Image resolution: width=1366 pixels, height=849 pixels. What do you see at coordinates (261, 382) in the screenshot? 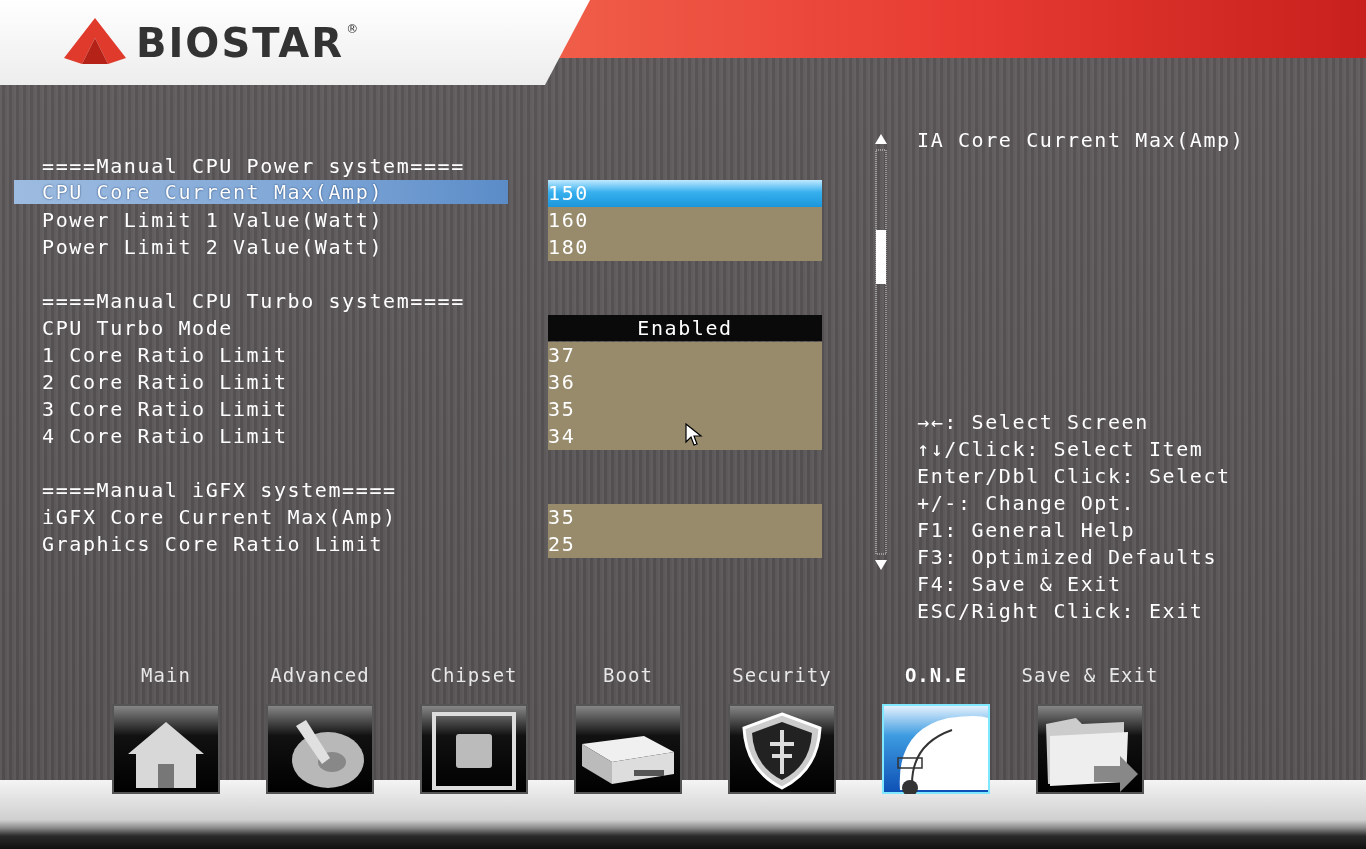
I see `setting-label: 2 Core Ratio Limit` at bounding box center [261, 382].